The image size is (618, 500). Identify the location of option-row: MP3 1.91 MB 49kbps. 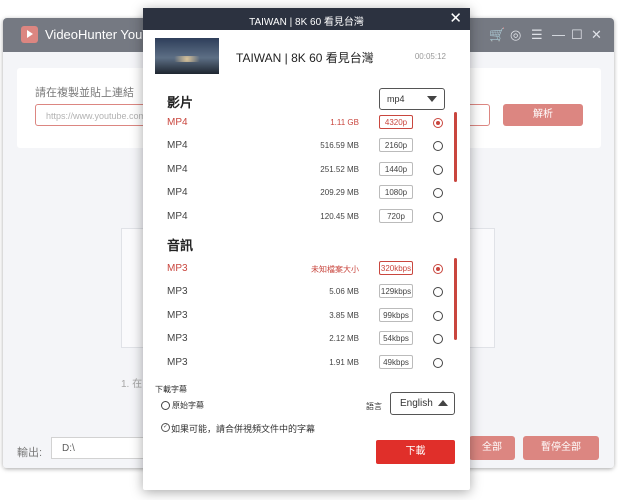
(306, 363).